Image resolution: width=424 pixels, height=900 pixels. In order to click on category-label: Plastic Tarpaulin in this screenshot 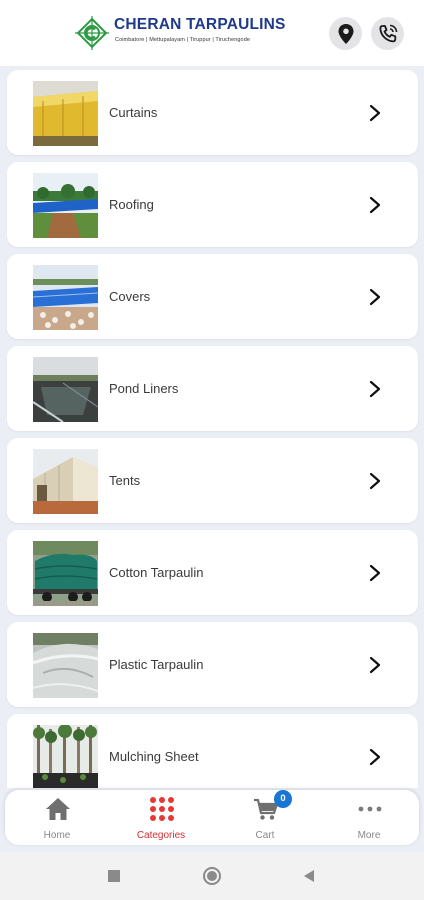, I will do `click(156, 664)`.